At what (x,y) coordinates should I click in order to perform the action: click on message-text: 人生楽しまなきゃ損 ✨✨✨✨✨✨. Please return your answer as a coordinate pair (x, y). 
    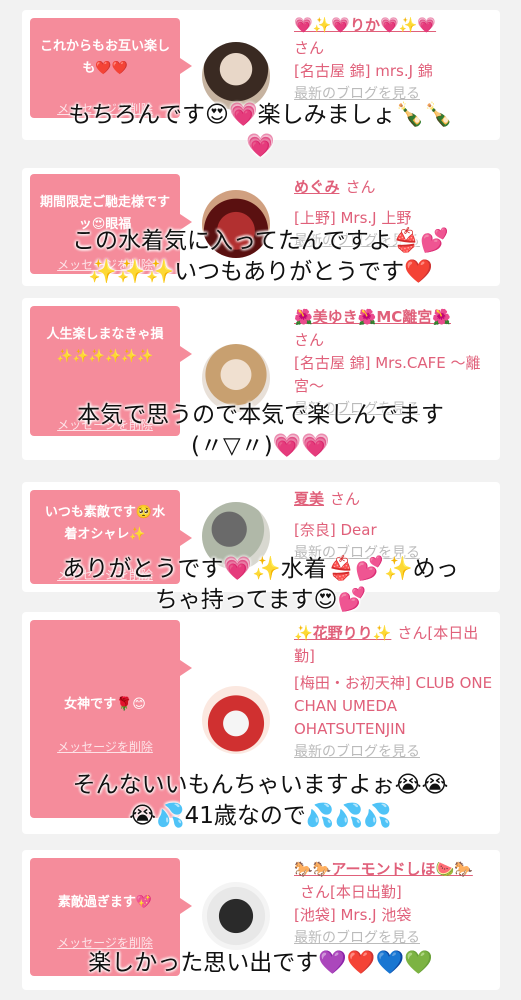
    Looking at the image, I should click on (105, 345).